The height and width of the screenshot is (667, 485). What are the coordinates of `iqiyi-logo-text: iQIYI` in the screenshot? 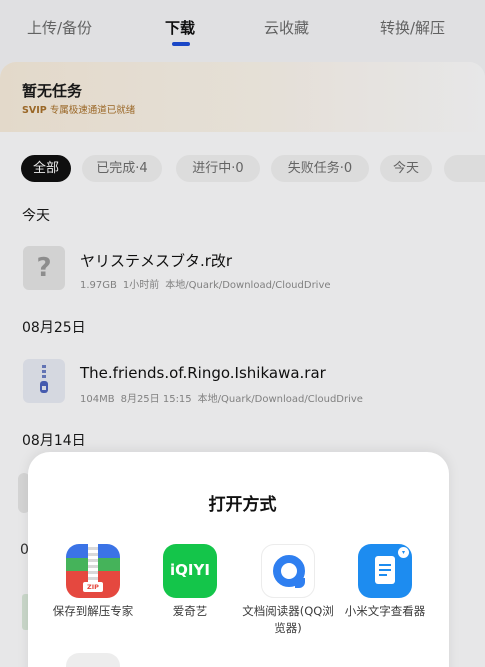 It's located at (190, 570).